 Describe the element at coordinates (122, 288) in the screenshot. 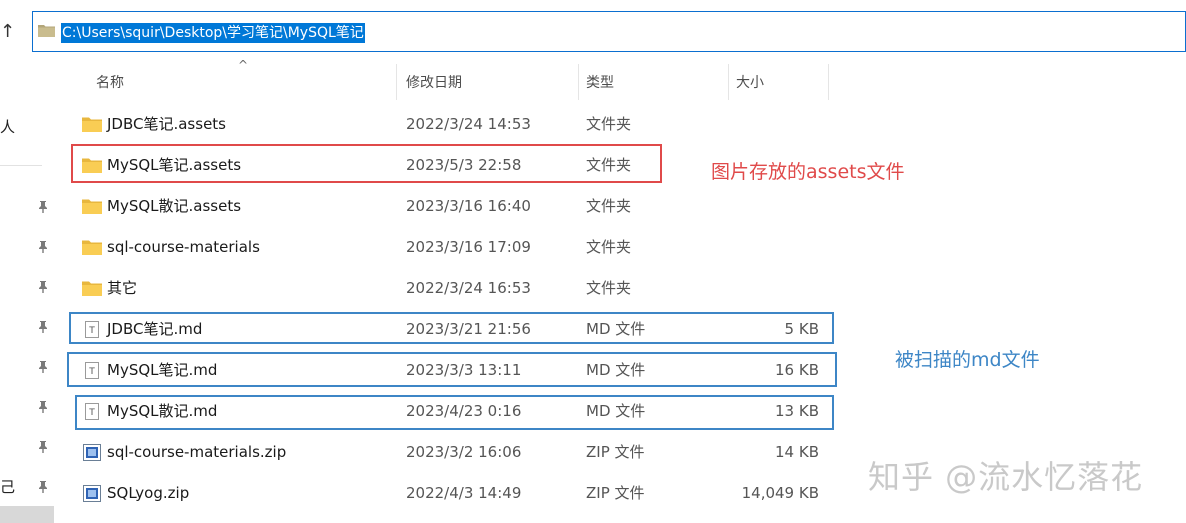

I see `file-name: 其它` at that location.